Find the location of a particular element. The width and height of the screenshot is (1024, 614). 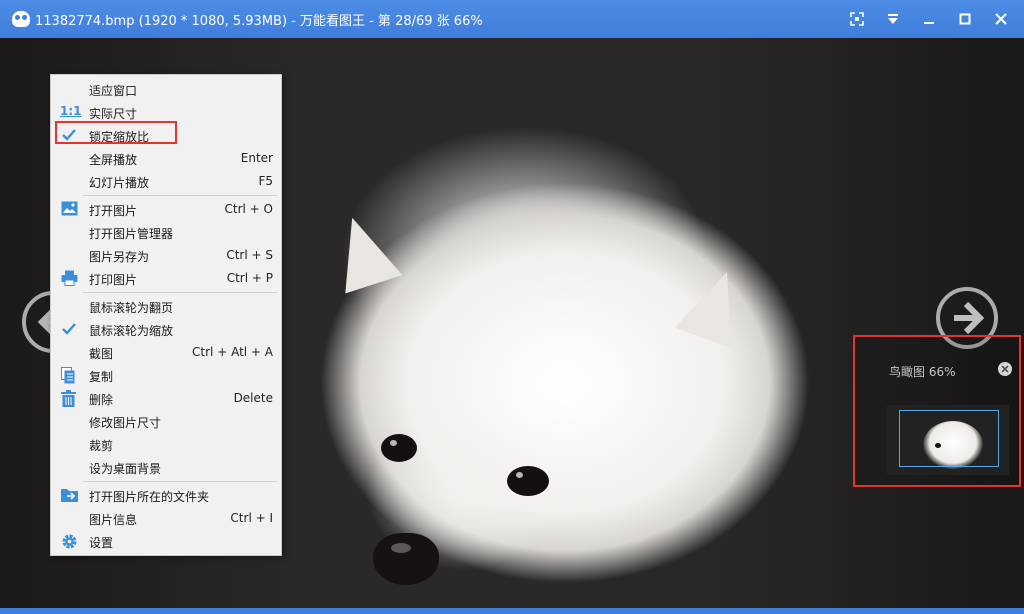

highlight-lock-zoom is located at coordinates (116, 132).